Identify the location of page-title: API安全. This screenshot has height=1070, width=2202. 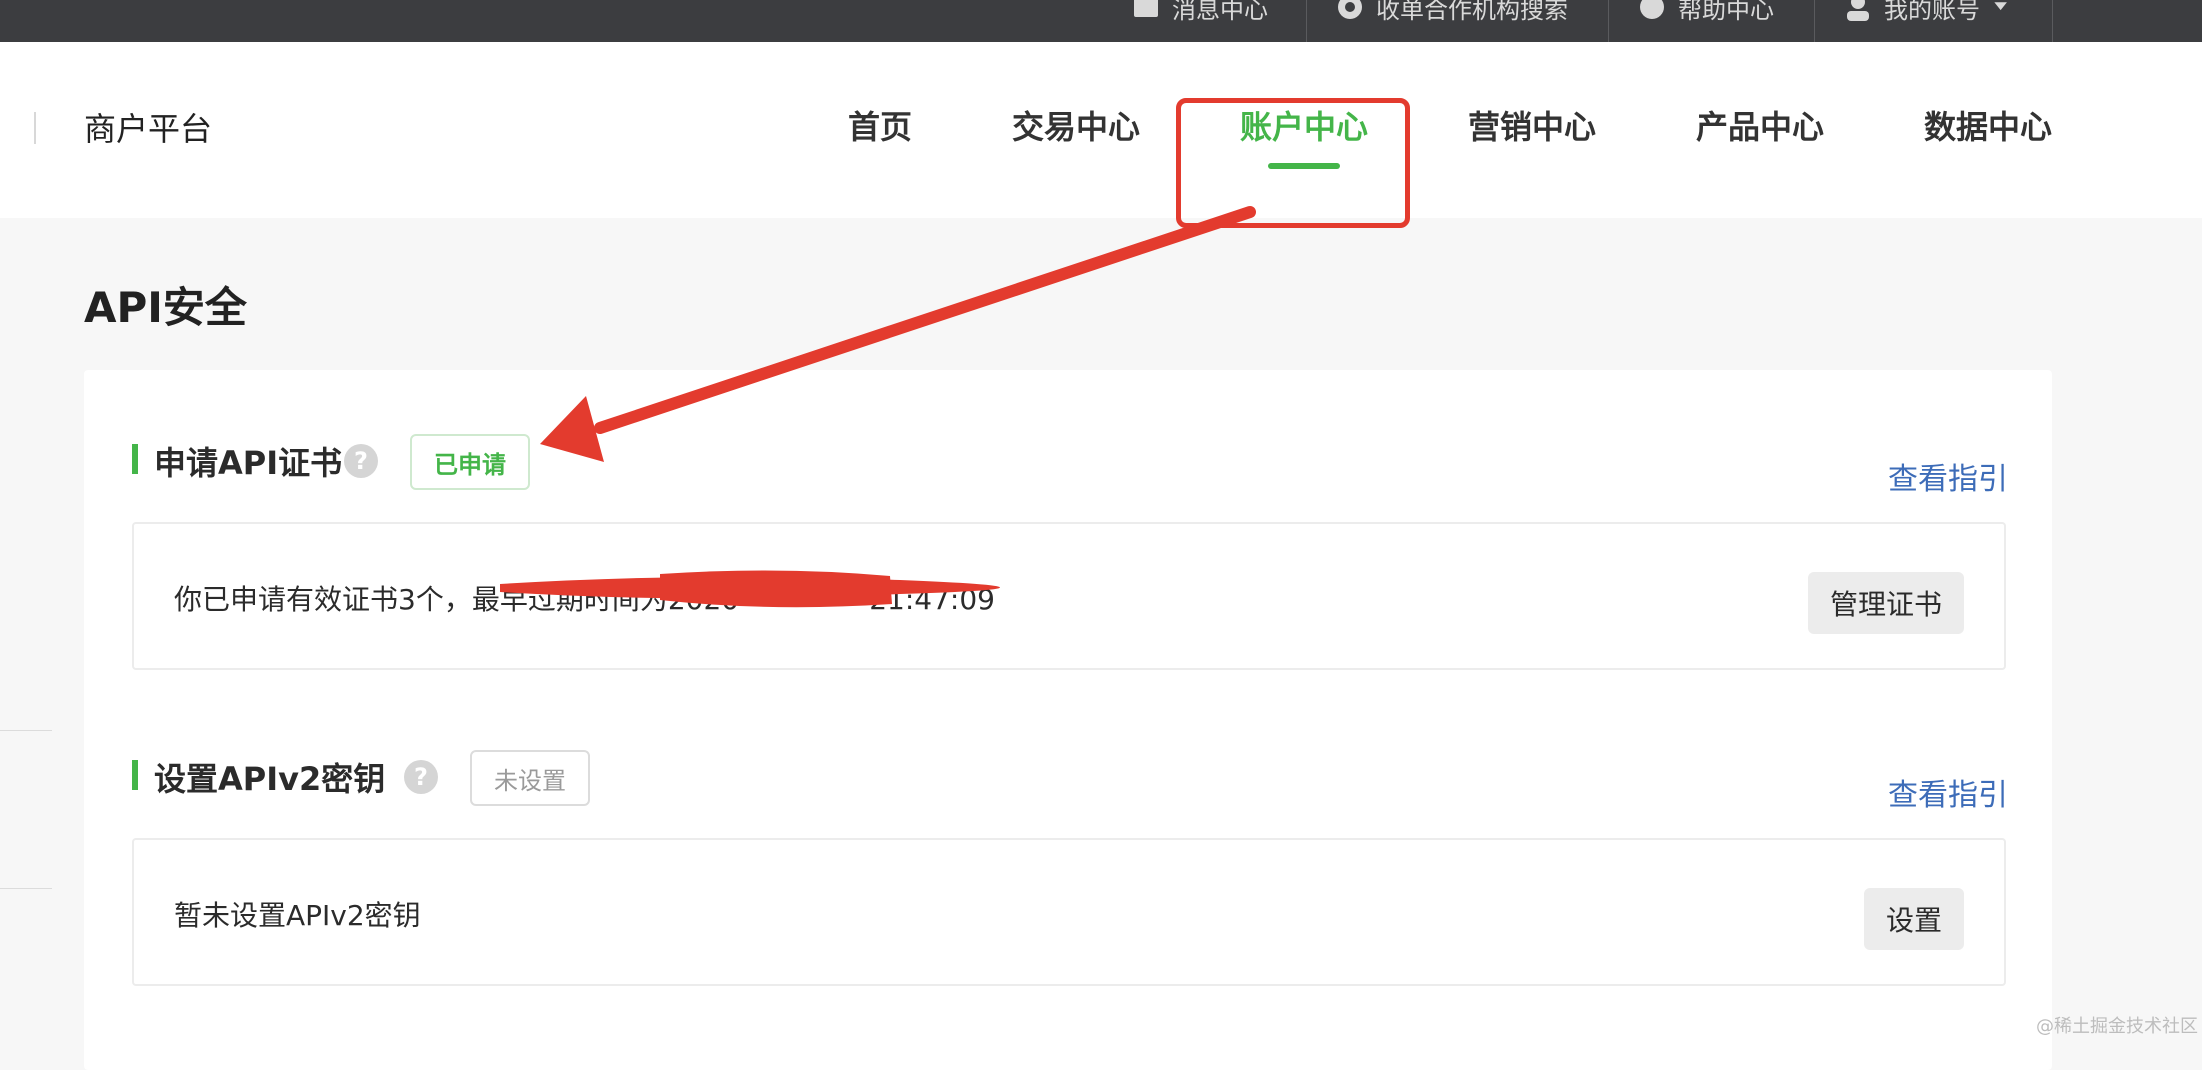
(165, 307).